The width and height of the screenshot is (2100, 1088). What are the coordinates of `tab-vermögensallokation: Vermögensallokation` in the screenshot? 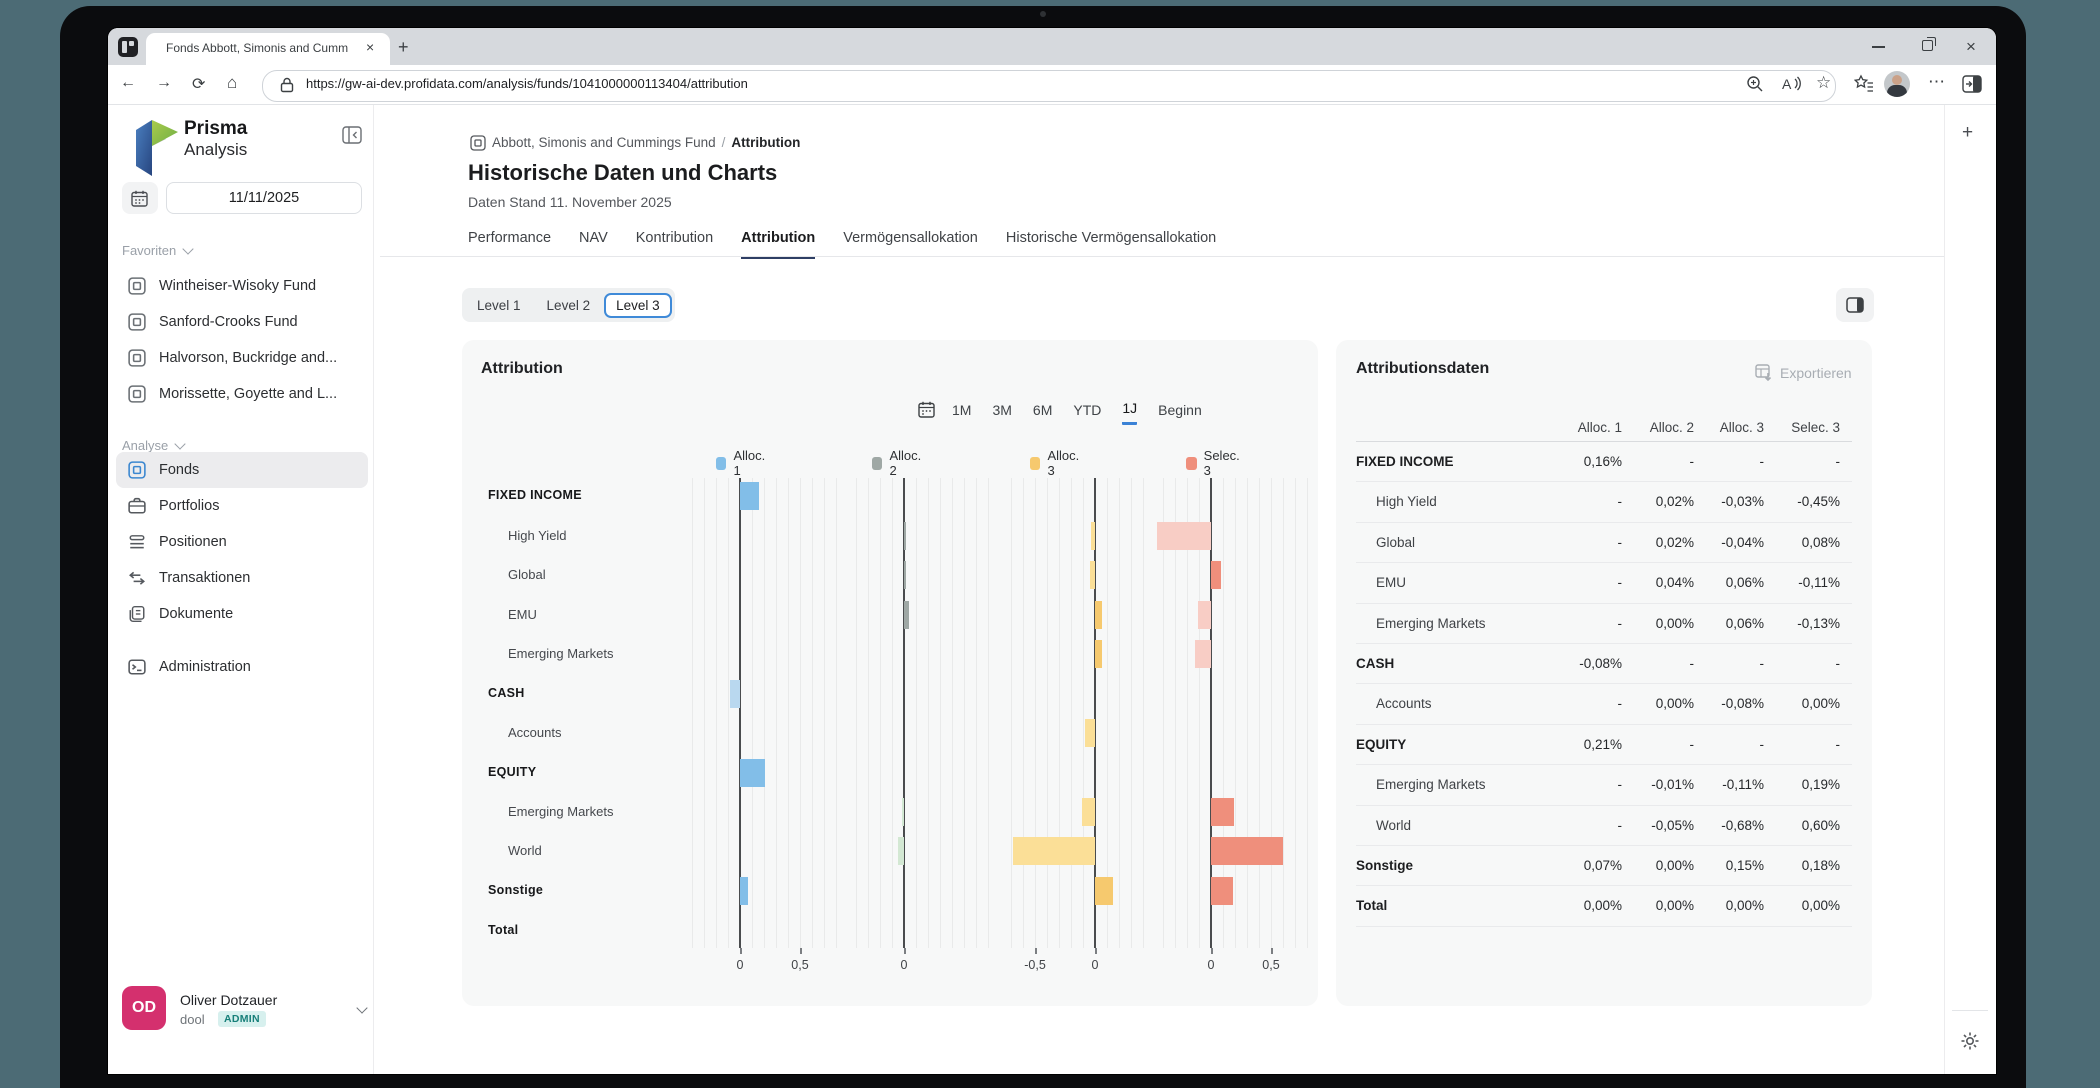 It's located at (910, 244).